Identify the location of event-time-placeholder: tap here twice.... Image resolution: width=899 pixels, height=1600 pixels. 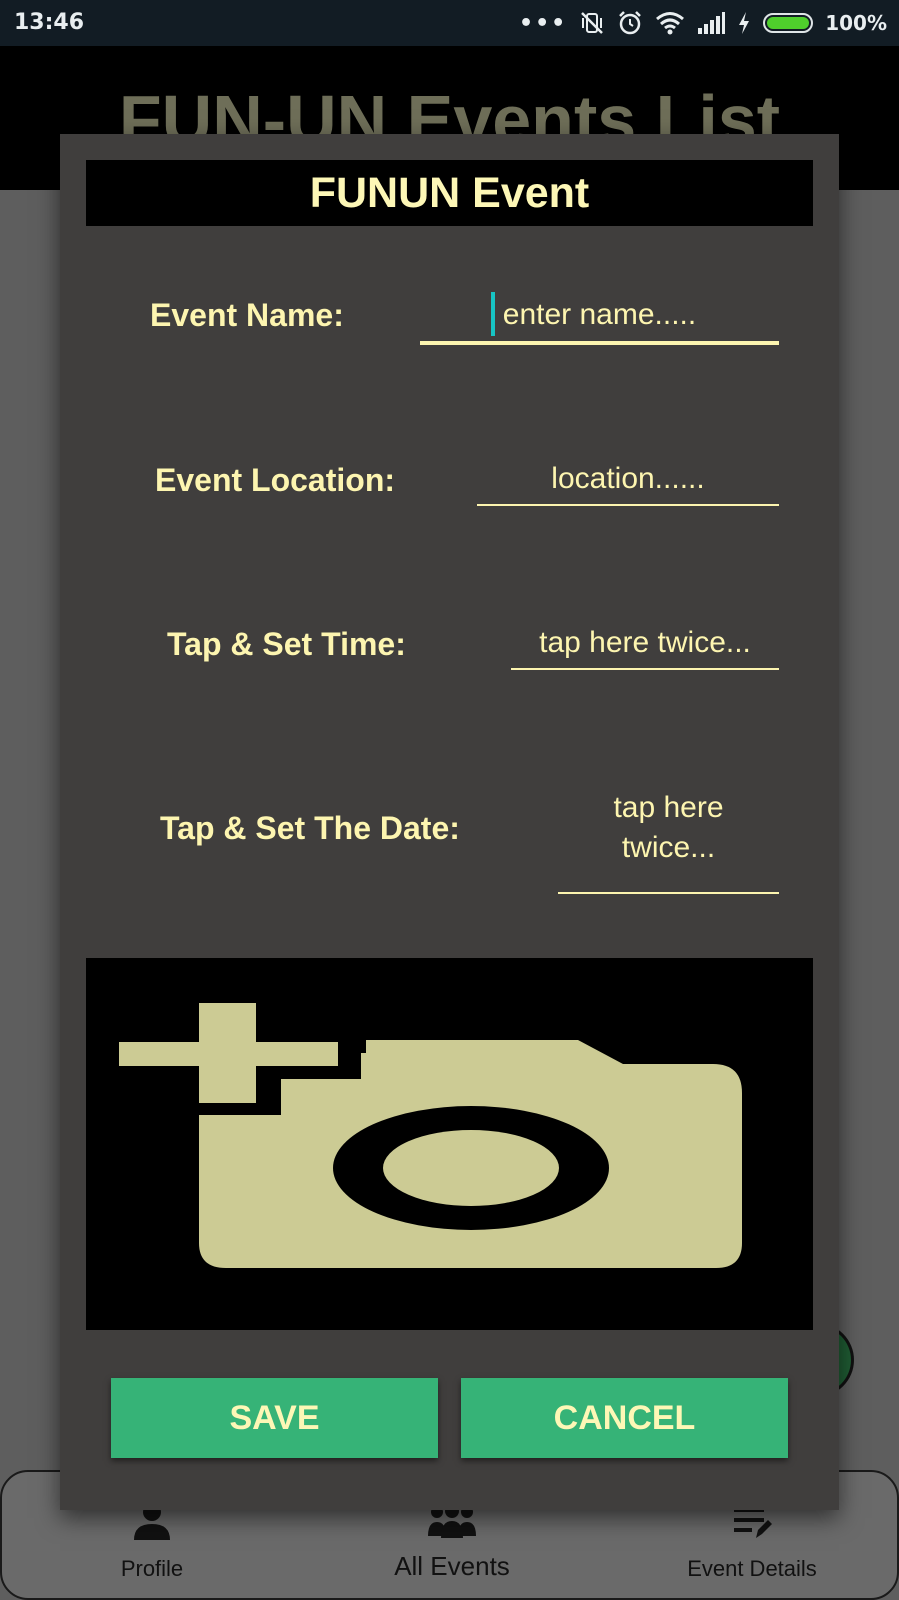
(645, 642).